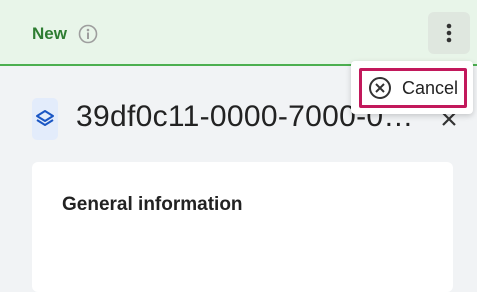 This screenshot has width=477, height=292. What do you see at coordinates (45, 119) in the screenshot?
I see `layers-icon` at bounding box center [45, 119].